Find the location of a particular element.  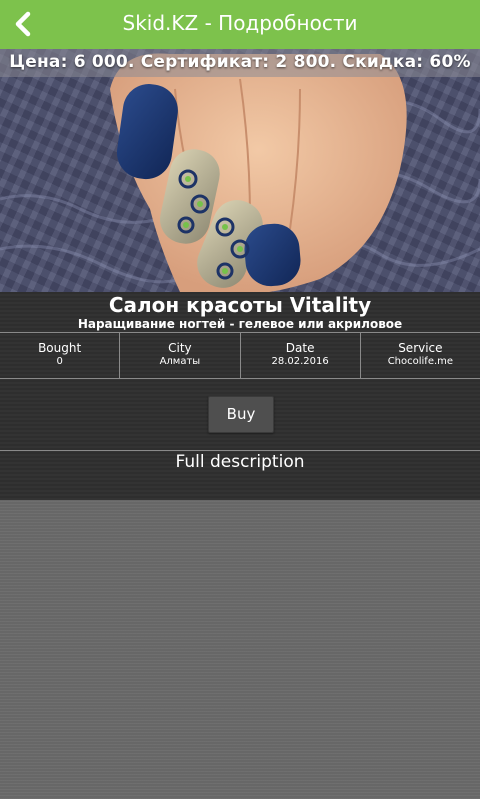

deal-title: Салон красоты Vitality is located at coordinates (240, 305).